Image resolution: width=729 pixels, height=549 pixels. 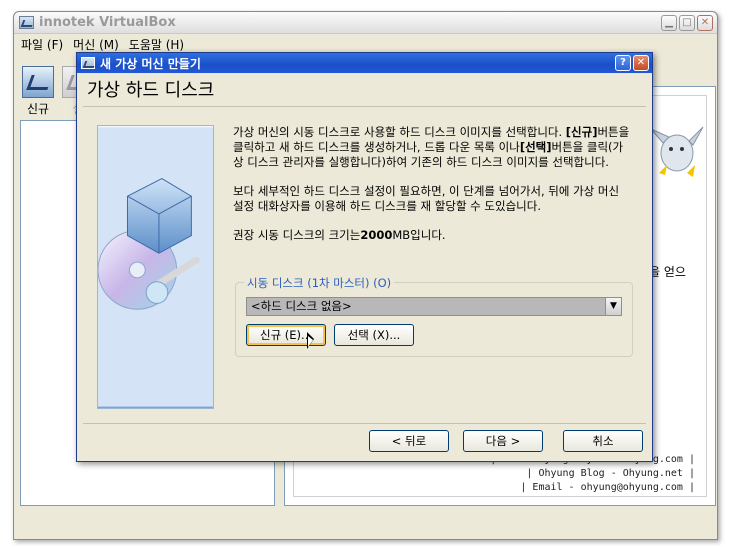 What do you see at coordinates (310, 341) in the screenshot?
I see `mouse-cursor-fill` at bounding box center [310, 341].